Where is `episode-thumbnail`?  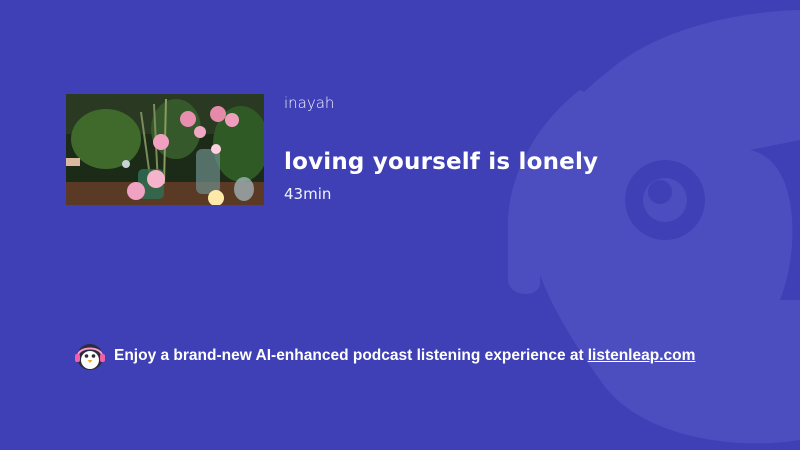
episode-thumbnail is located at coordinates (165, 149).